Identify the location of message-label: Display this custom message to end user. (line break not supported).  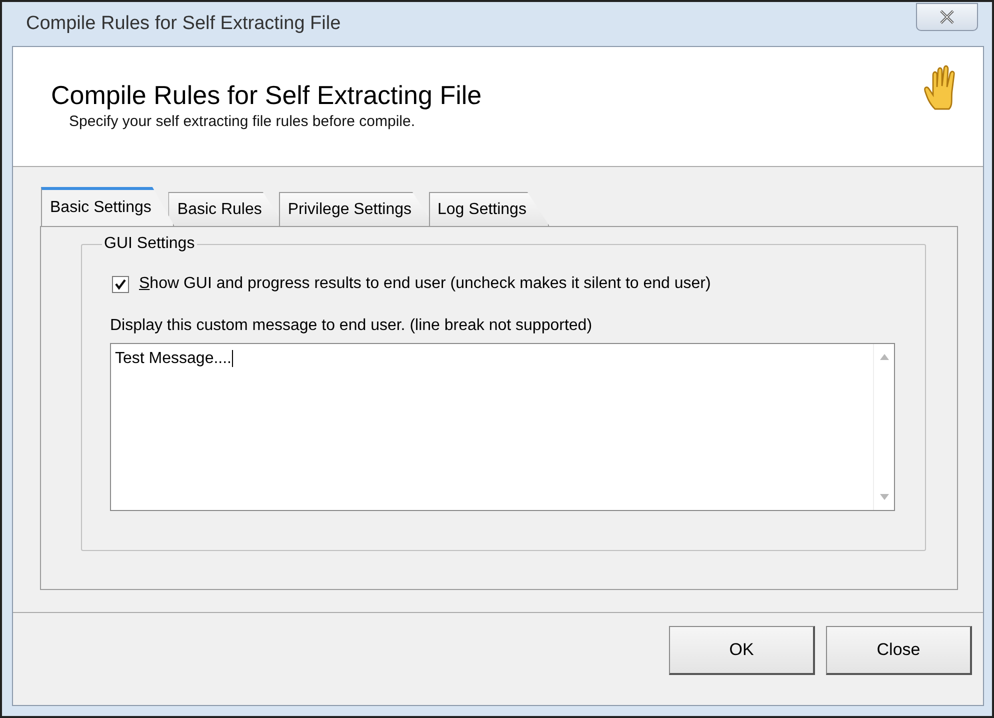
(352, 326).